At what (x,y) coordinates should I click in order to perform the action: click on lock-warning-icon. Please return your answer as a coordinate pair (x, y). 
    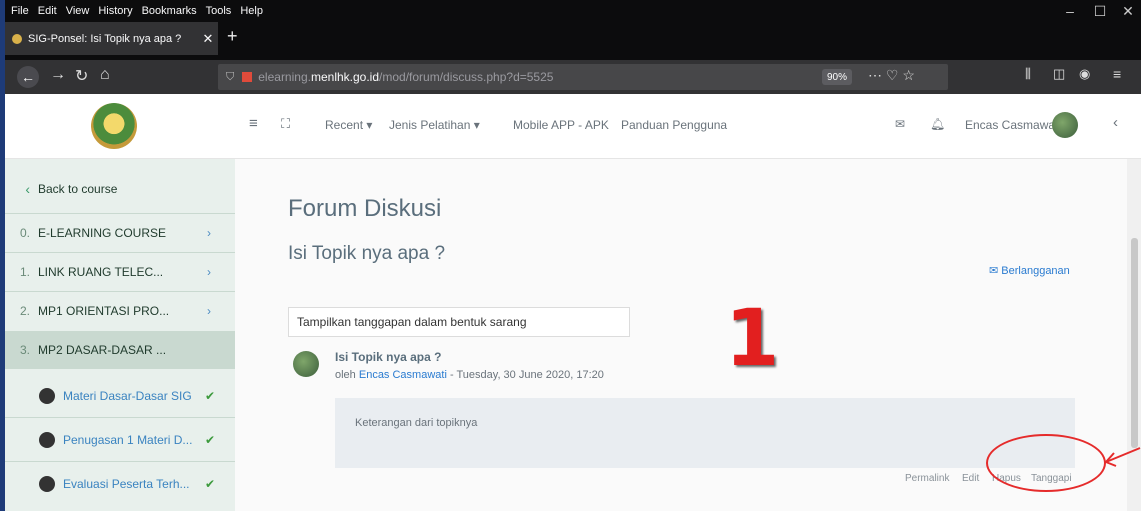
    Looking at the image, I should click on (247, 77).